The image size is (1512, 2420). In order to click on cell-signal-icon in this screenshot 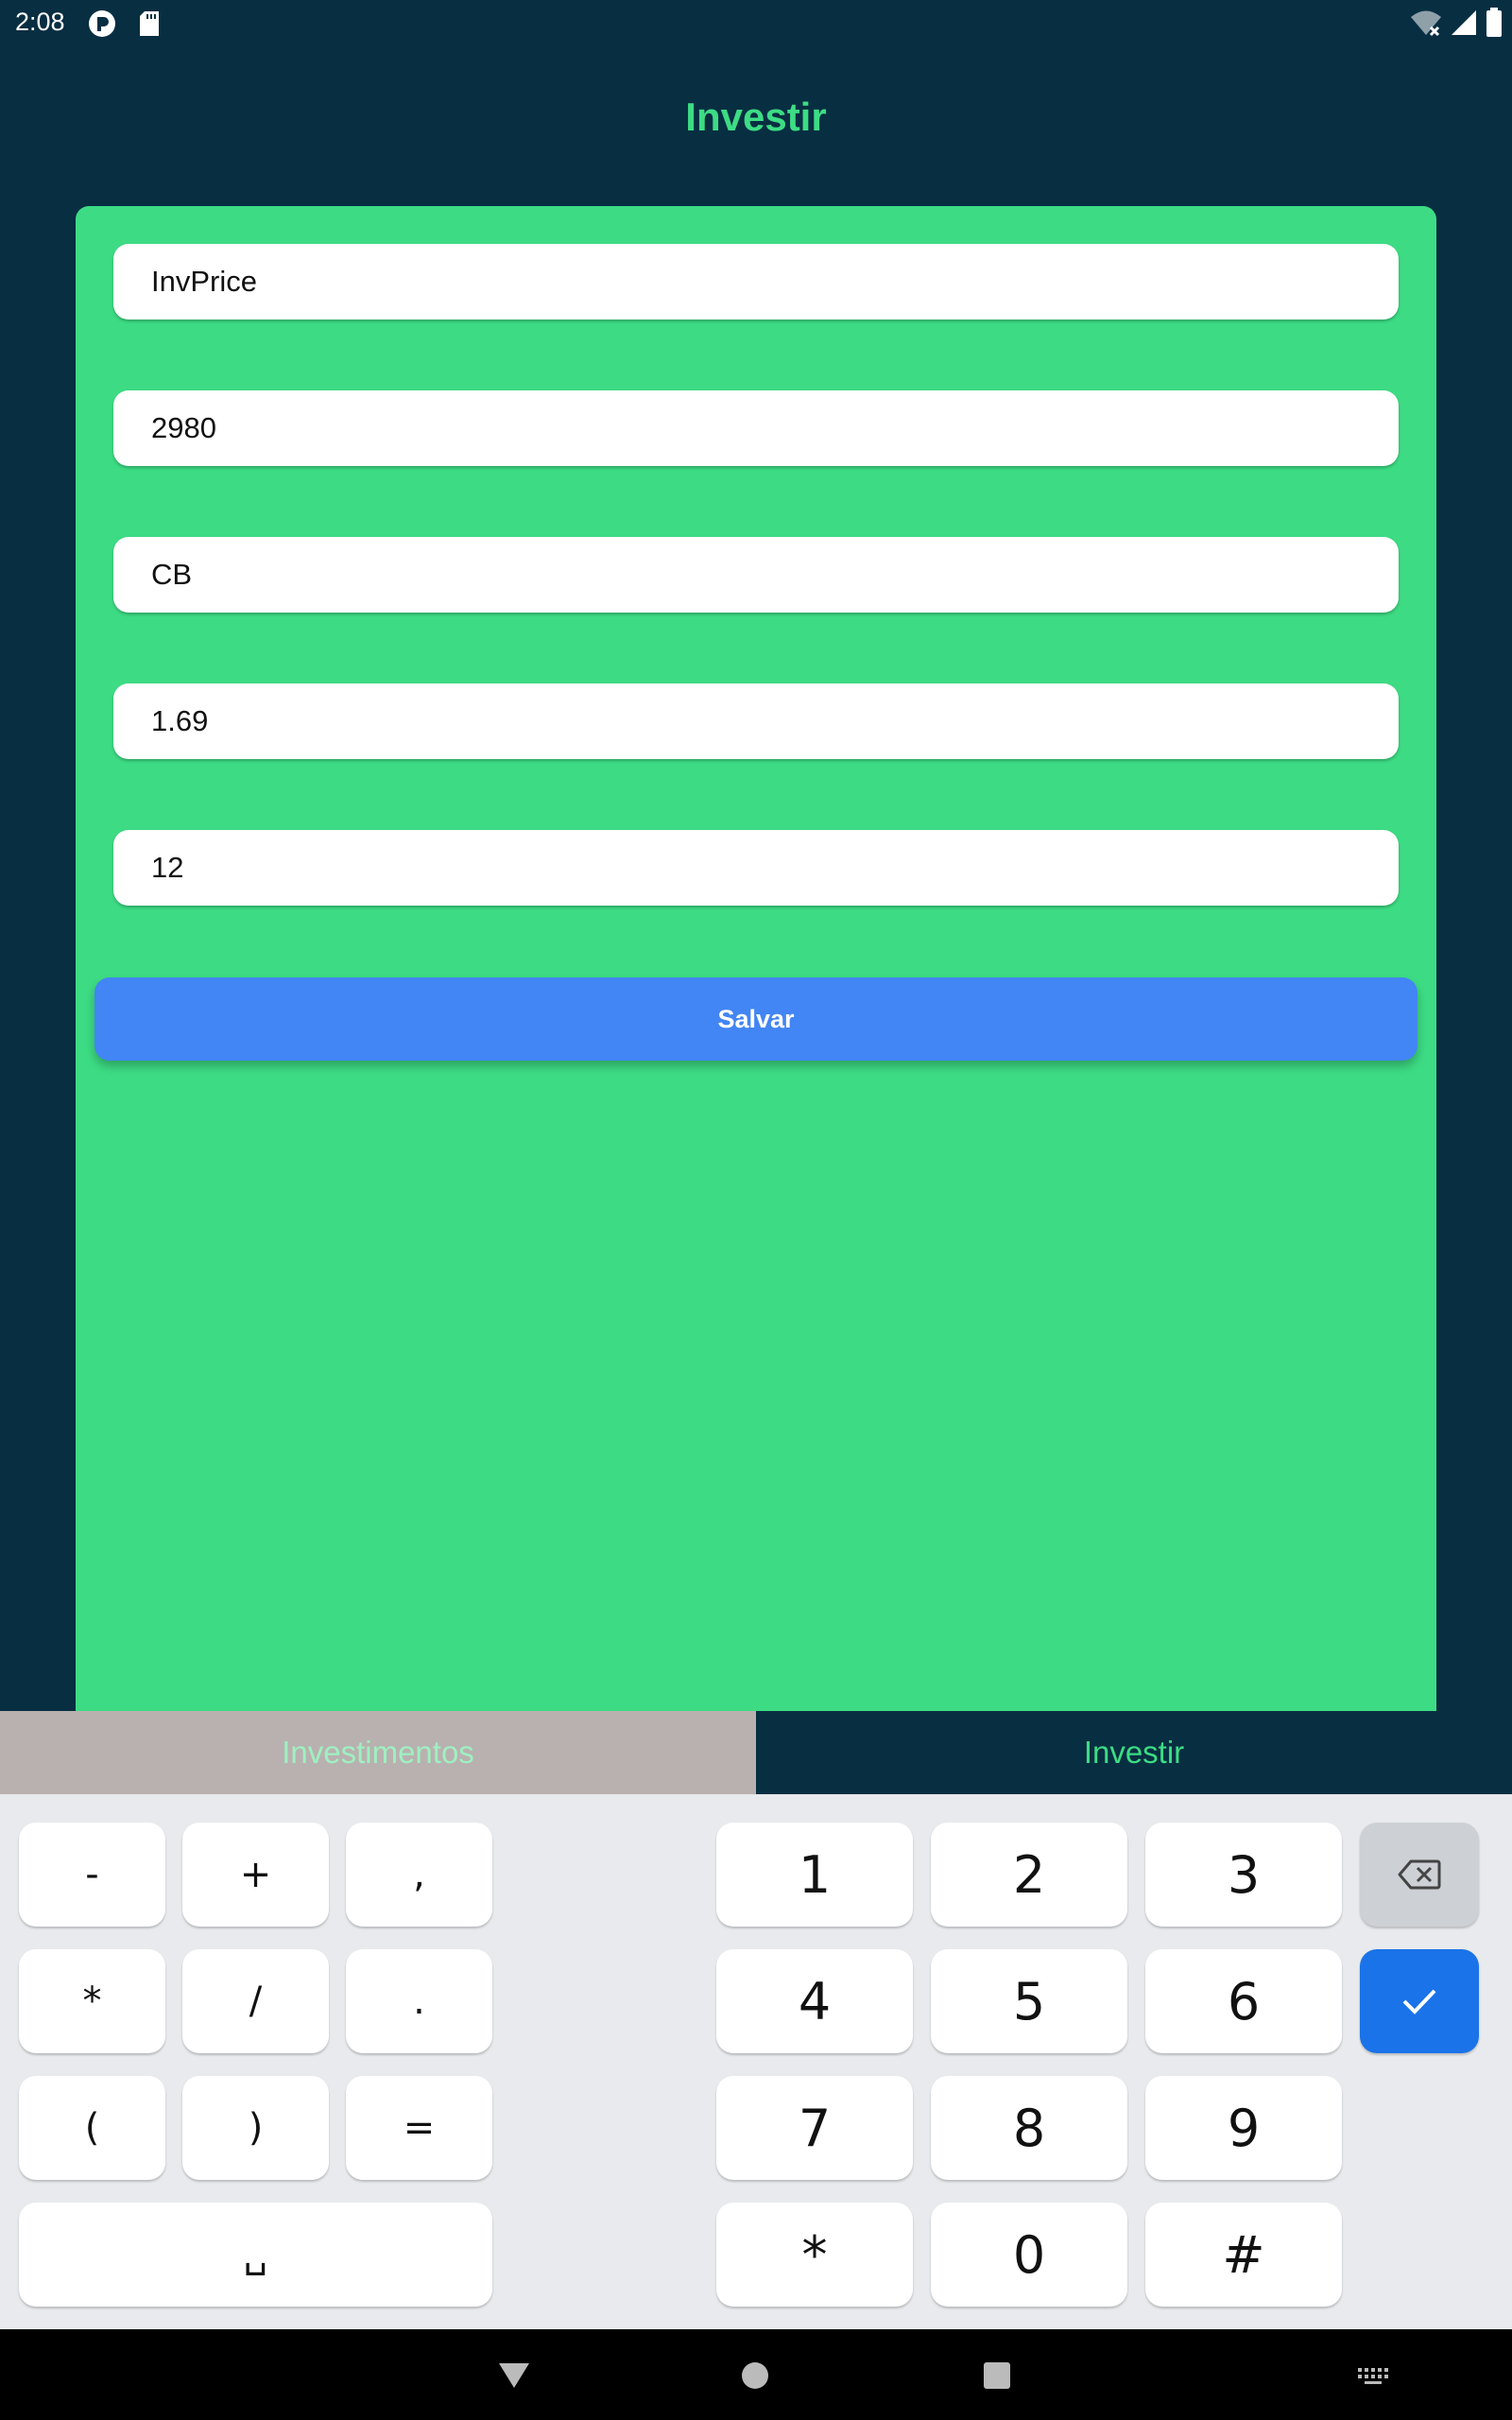, I will do `click(1464, 22)`.